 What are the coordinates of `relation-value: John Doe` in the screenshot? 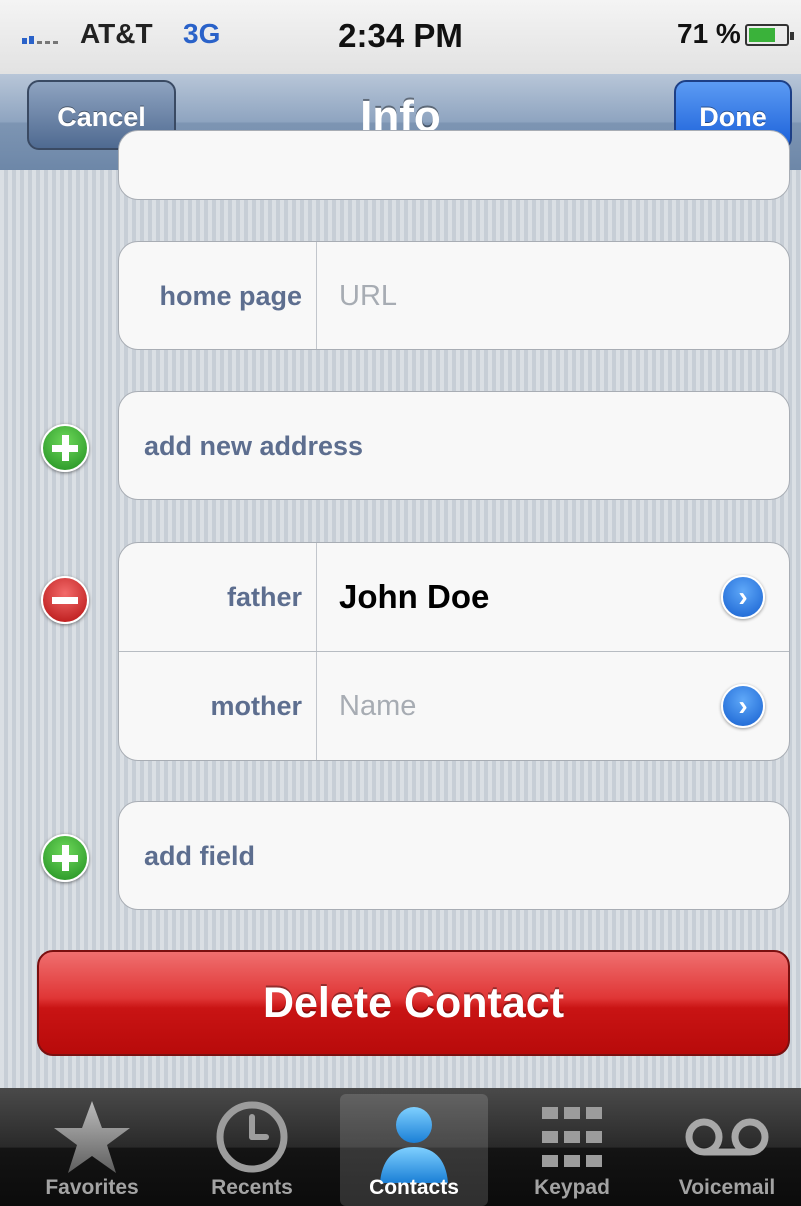 It's located at (414, 597).